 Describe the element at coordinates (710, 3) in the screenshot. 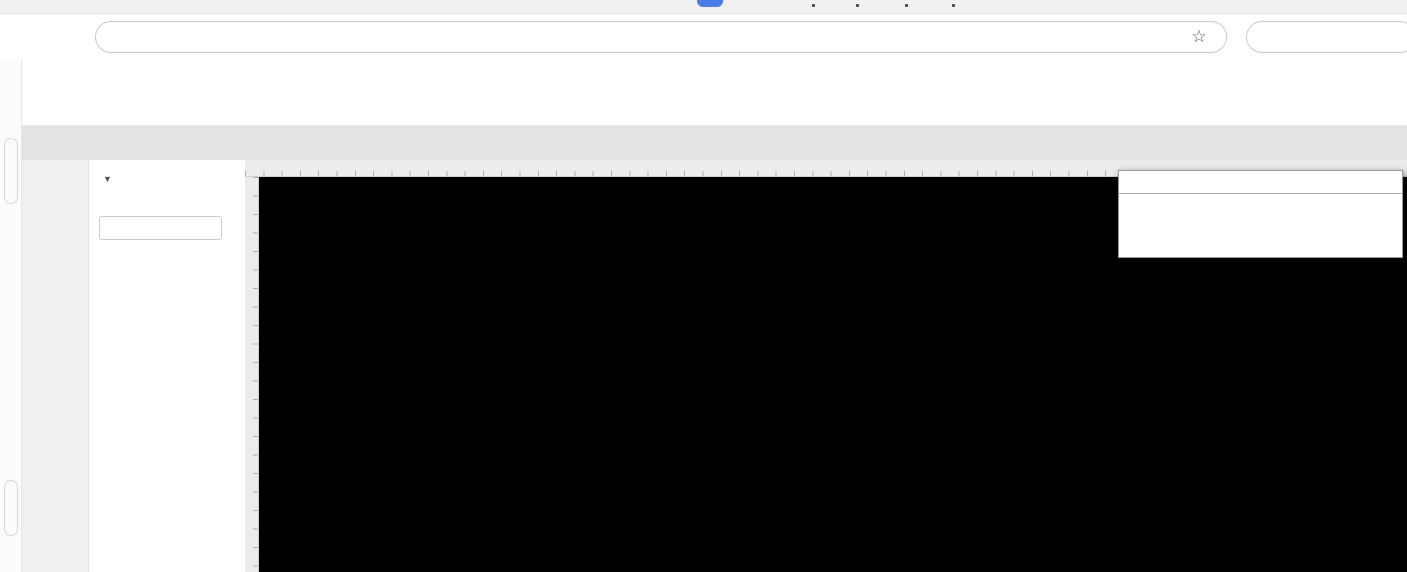

I see `active-browser-tab-indicator` at that location.